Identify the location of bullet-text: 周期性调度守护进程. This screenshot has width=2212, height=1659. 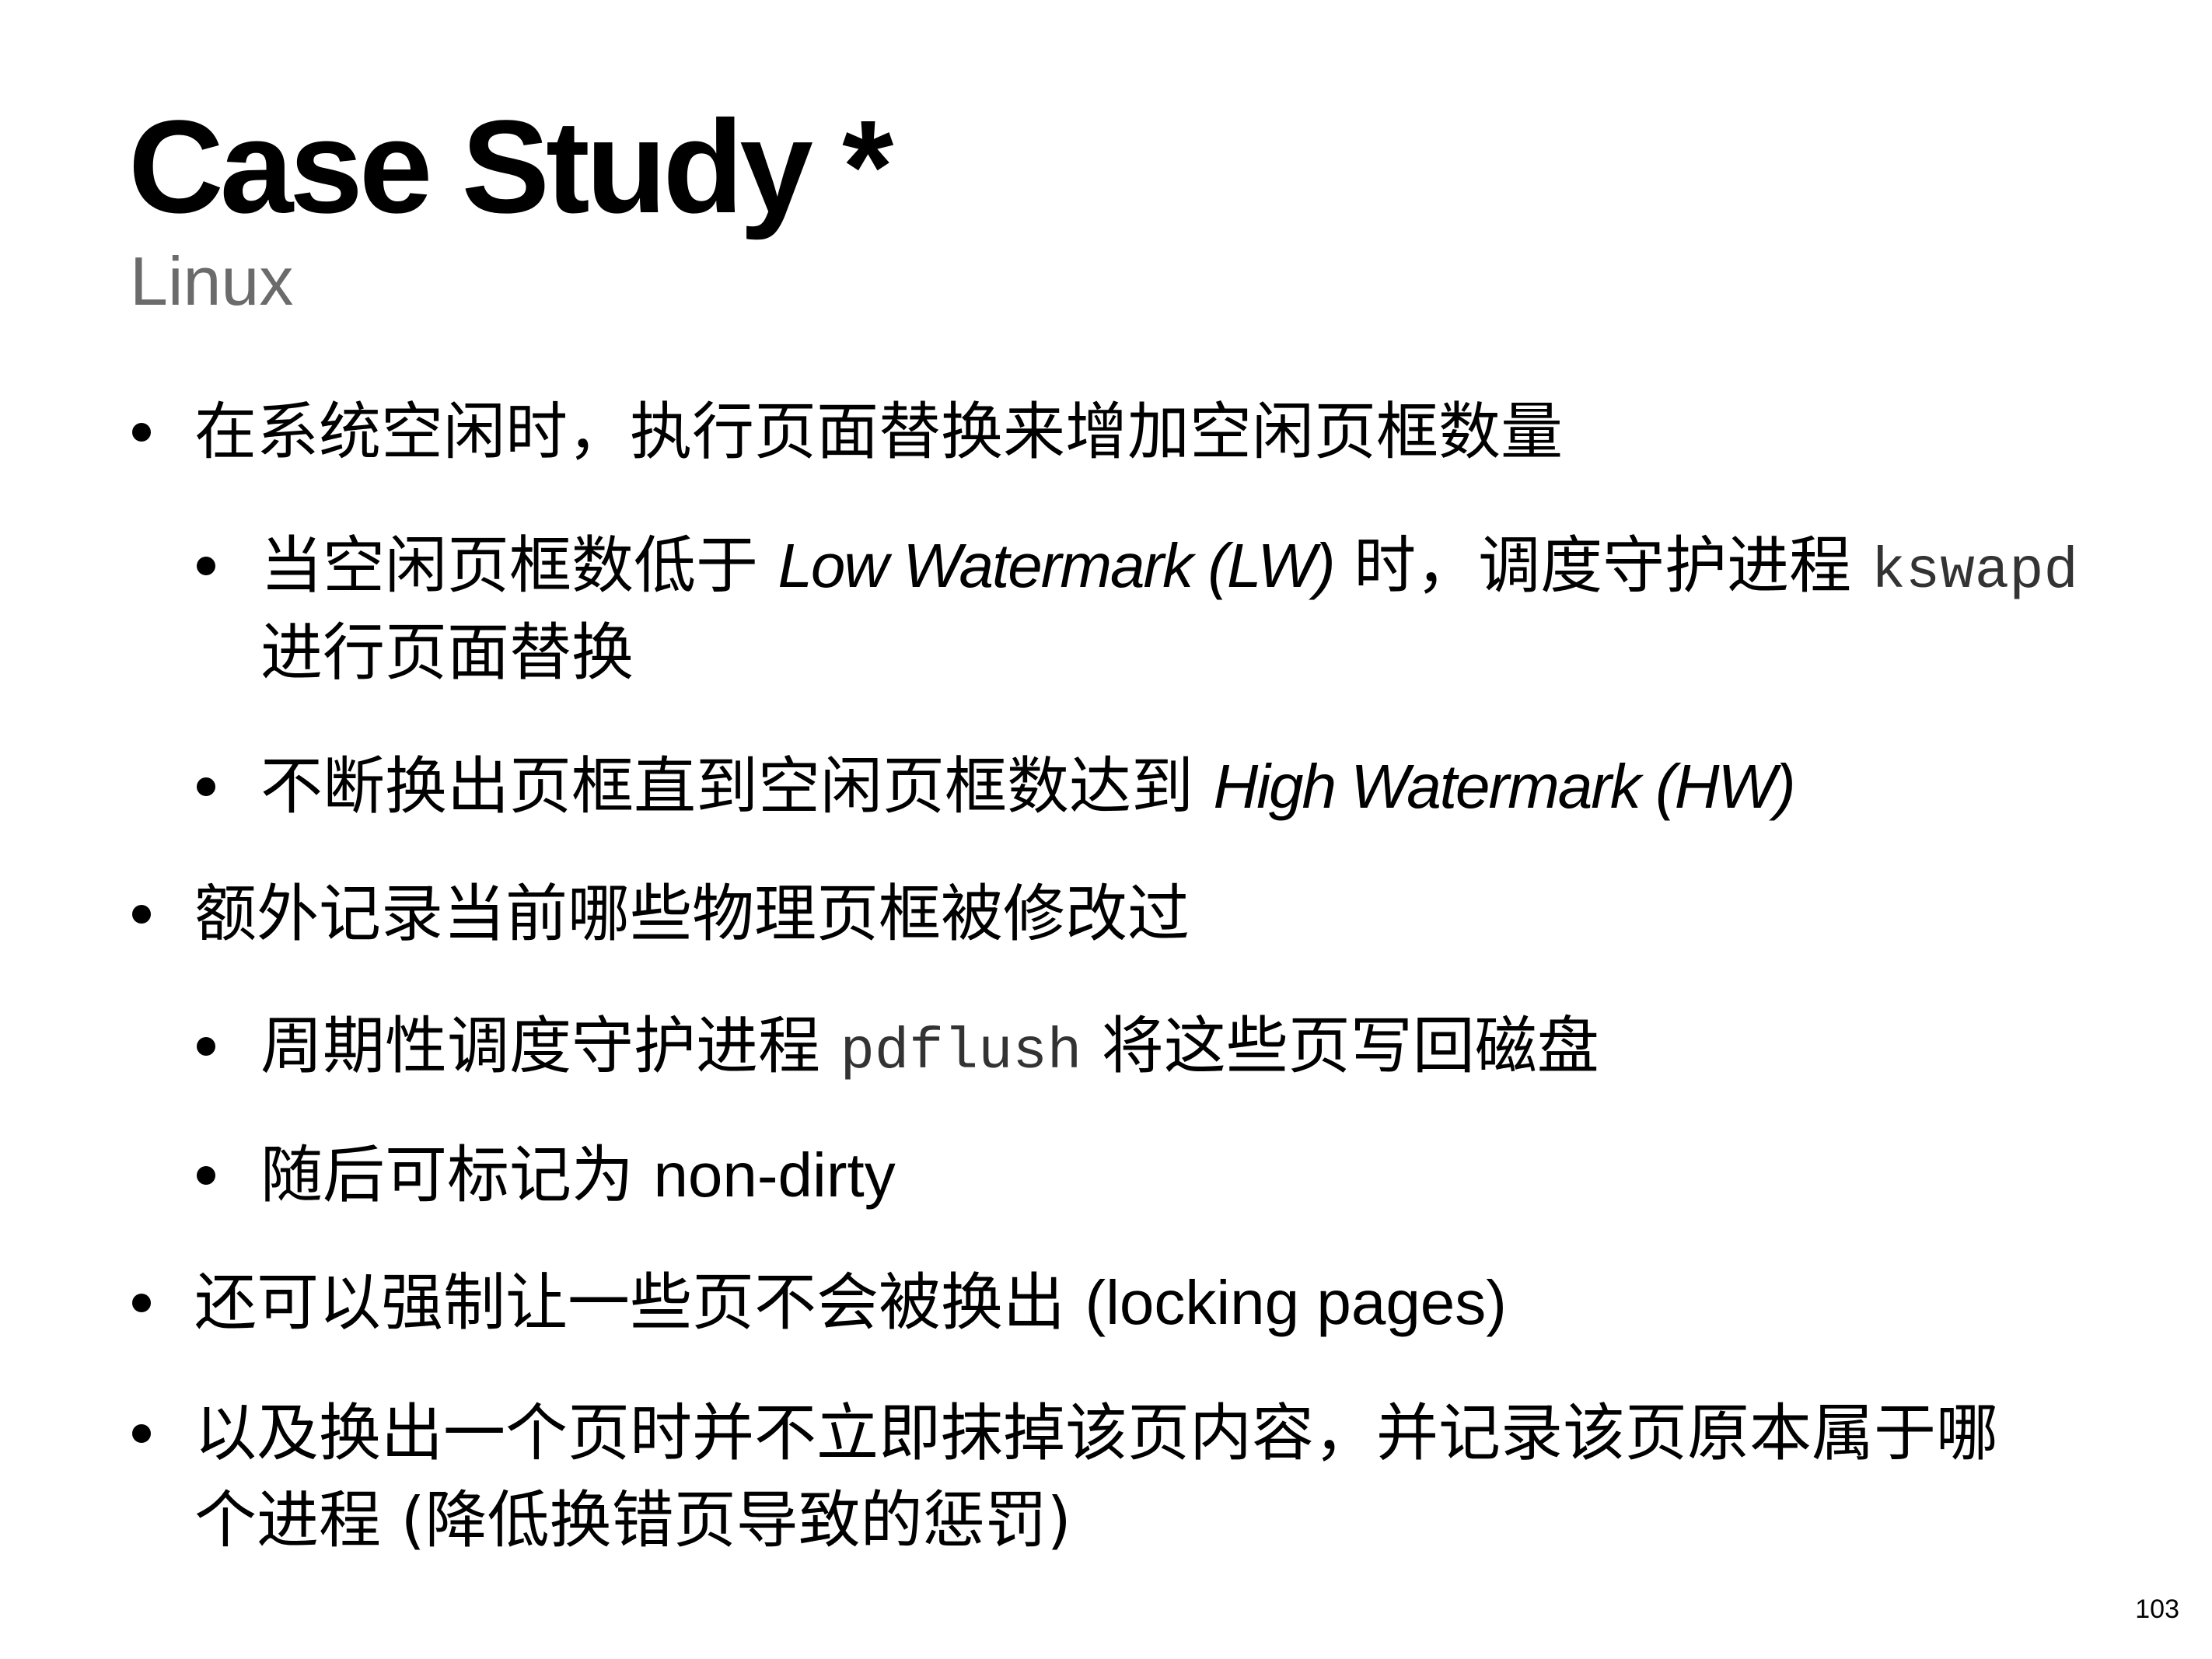
(550, 1046).